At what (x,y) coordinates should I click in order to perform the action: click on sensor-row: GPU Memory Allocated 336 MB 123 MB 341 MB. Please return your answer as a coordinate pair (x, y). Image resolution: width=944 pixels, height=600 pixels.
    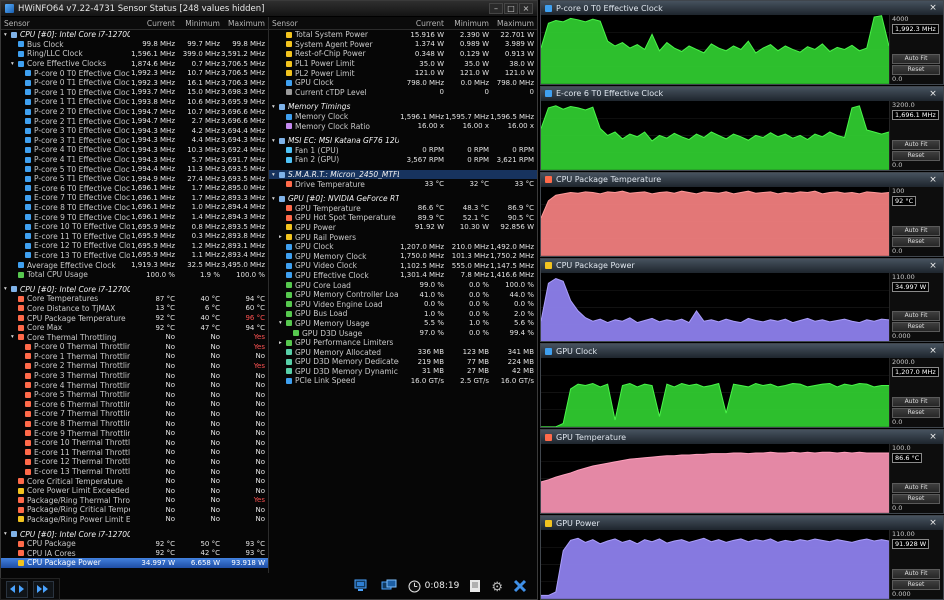
    Looking at the image, I should click on (403, 352).